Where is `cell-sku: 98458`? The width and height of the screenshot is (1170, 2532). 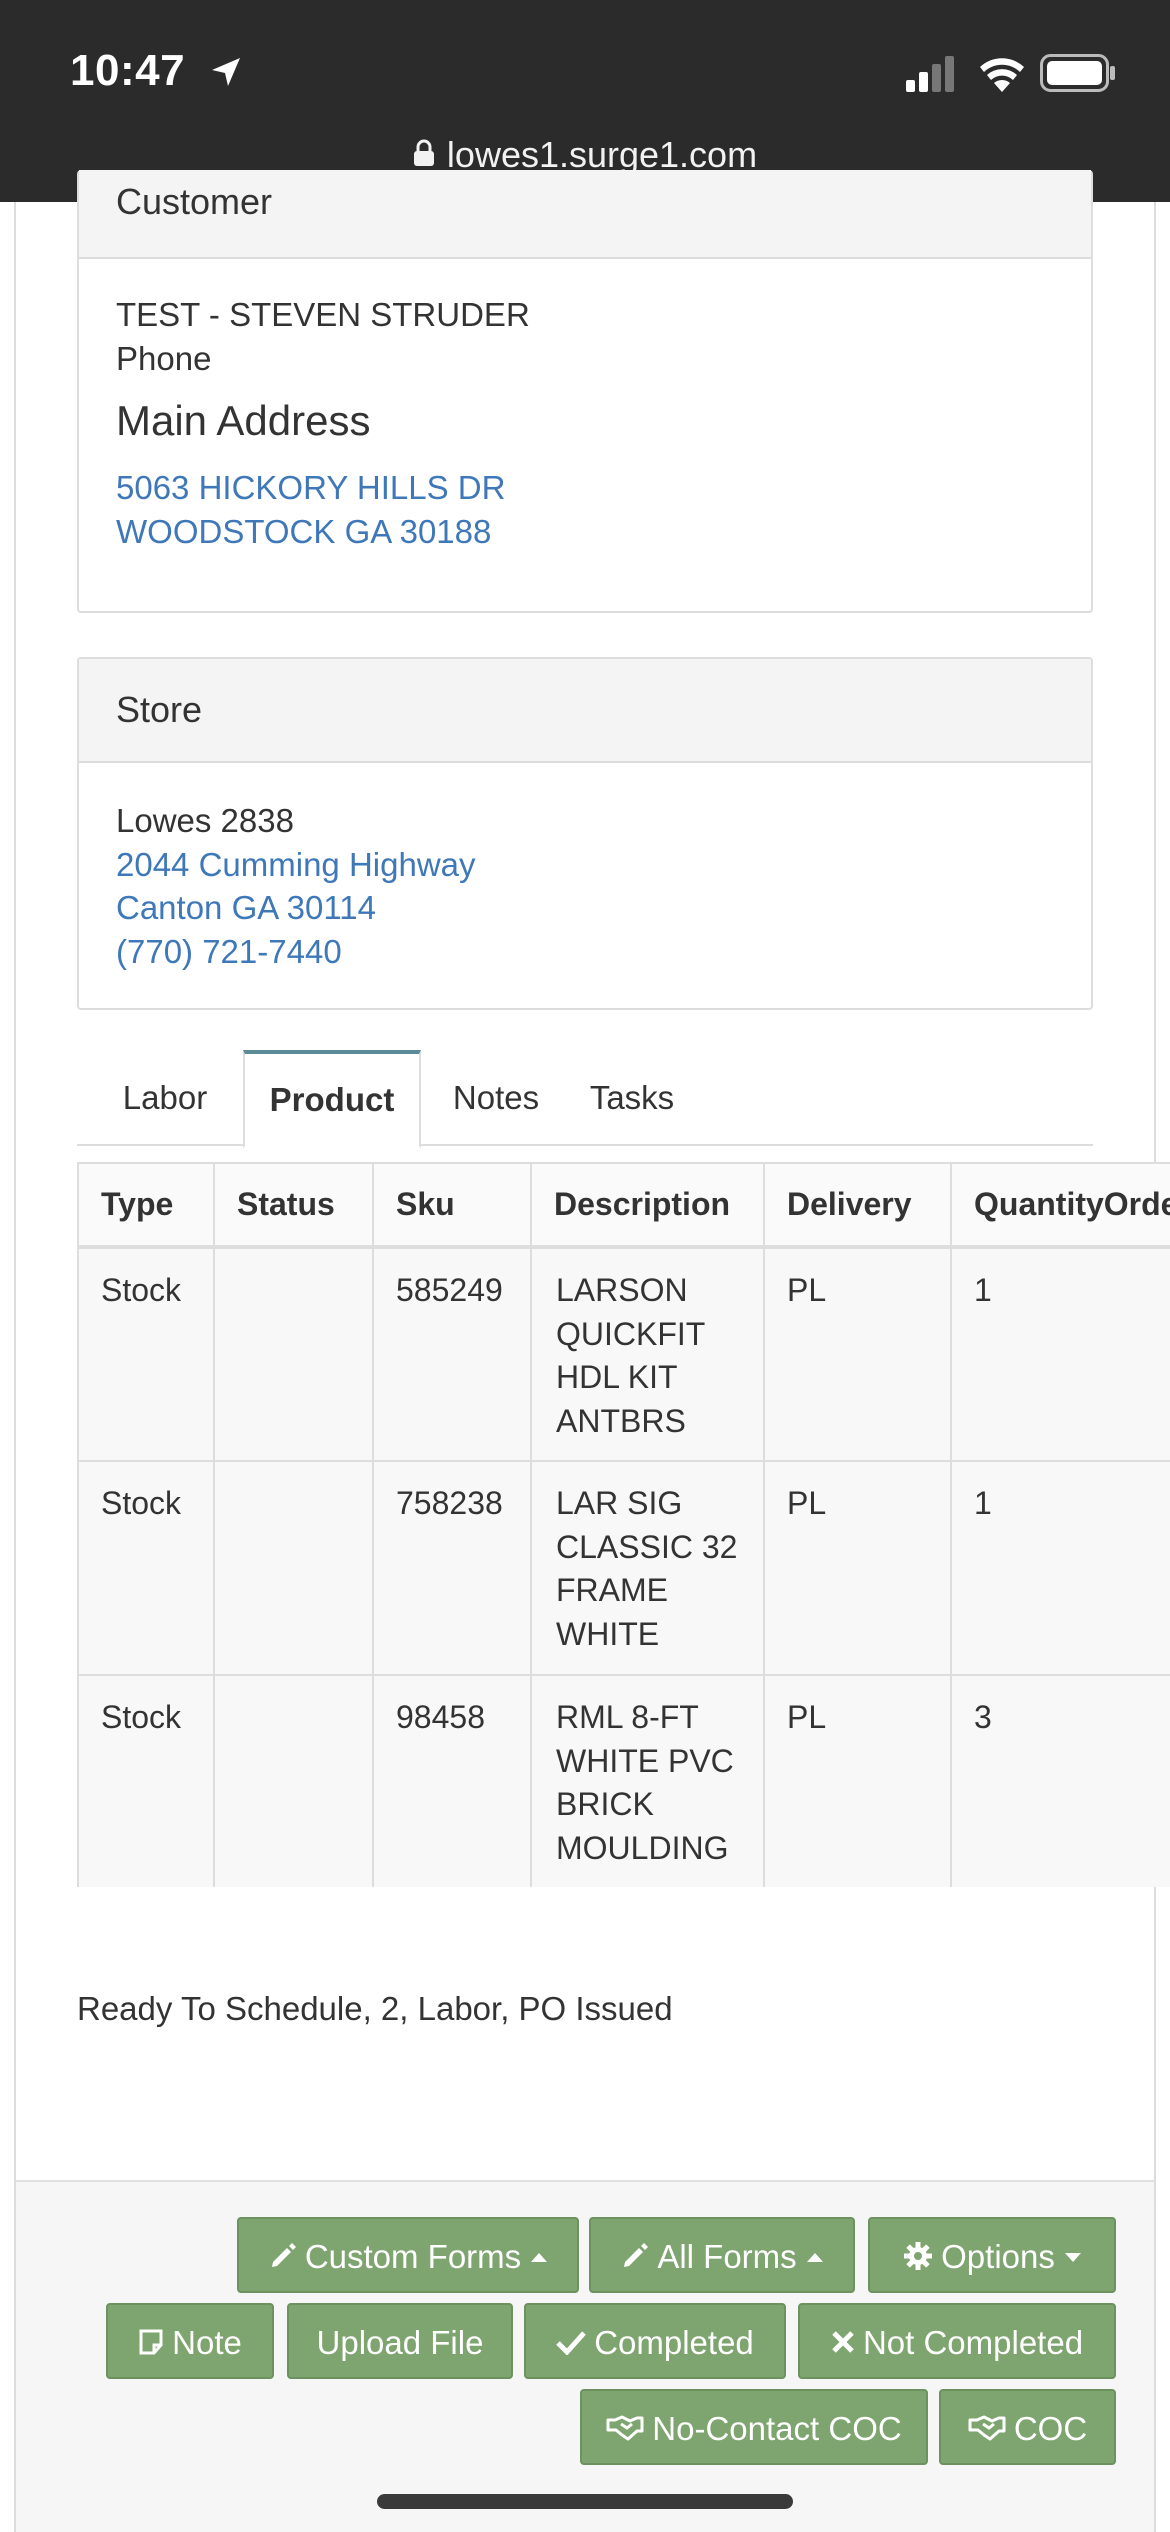 cell-sku: 98458 is located at coordinates (452, 1780).